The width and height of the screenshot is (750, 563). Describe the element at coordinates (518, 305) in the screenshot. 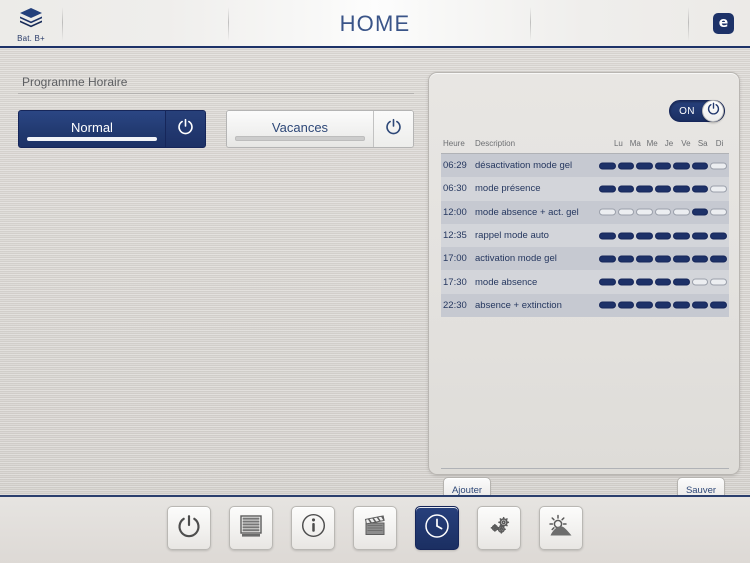

I see `row-description: absence + extinction` at that location.